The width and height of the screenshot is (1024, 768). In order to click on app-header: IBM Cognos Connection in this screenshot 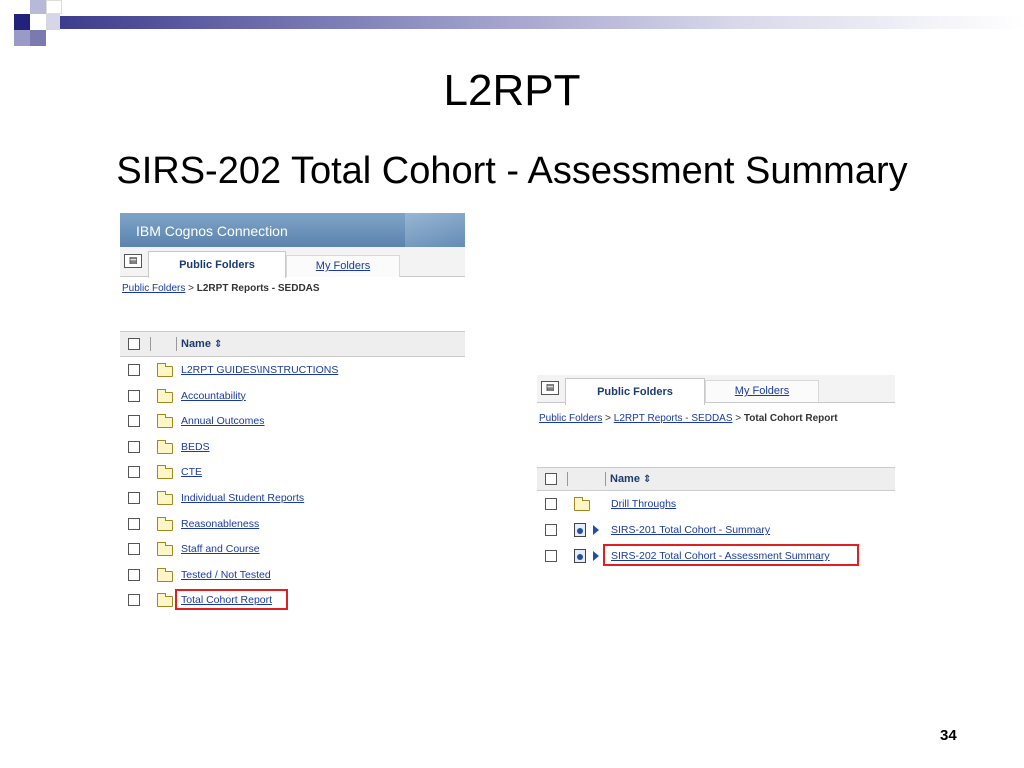, I will do `click(292, 230)`.